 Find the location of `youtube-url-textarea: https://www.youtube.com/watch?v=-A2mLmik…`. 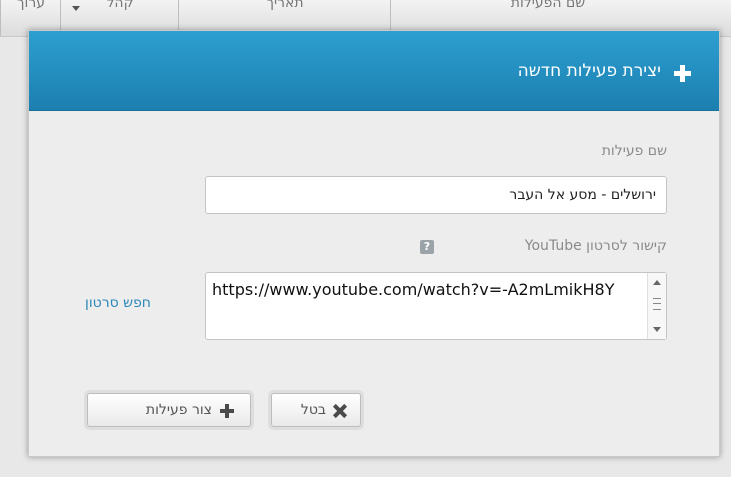

youtube-url-textarea: https://www.youtube.com/watch?v=-A2mLmik… is located at coordinates (436, 306).